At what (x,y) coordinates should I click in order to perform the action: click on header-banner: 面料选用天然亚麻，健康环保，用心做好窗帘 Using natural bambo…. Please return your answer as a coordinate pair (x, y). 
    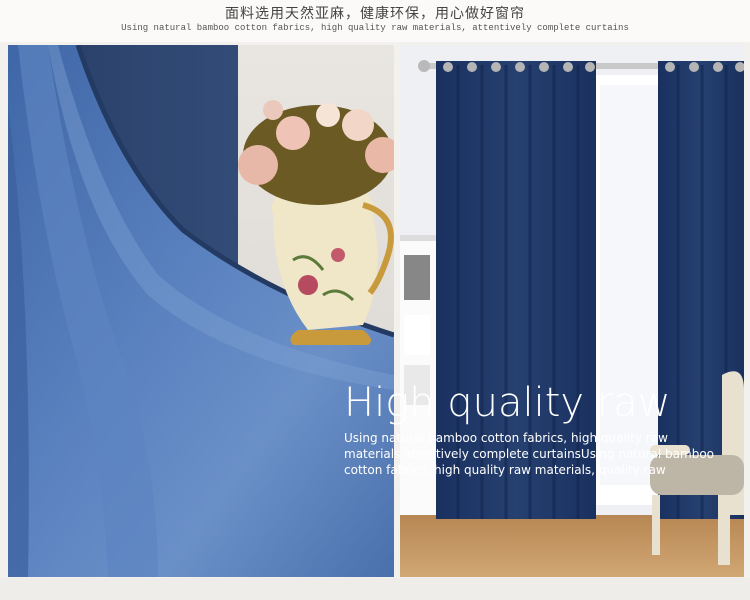
    Looking at the image, I should click on (375, 21).